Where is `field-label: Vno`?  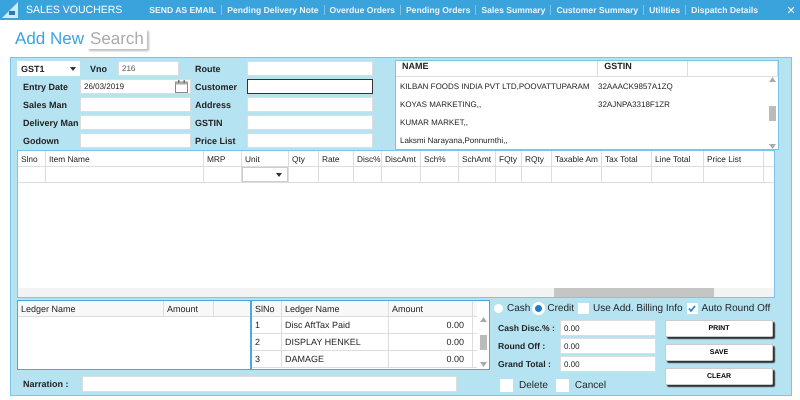 field-label: Vno is located at coordinates (98, 69).